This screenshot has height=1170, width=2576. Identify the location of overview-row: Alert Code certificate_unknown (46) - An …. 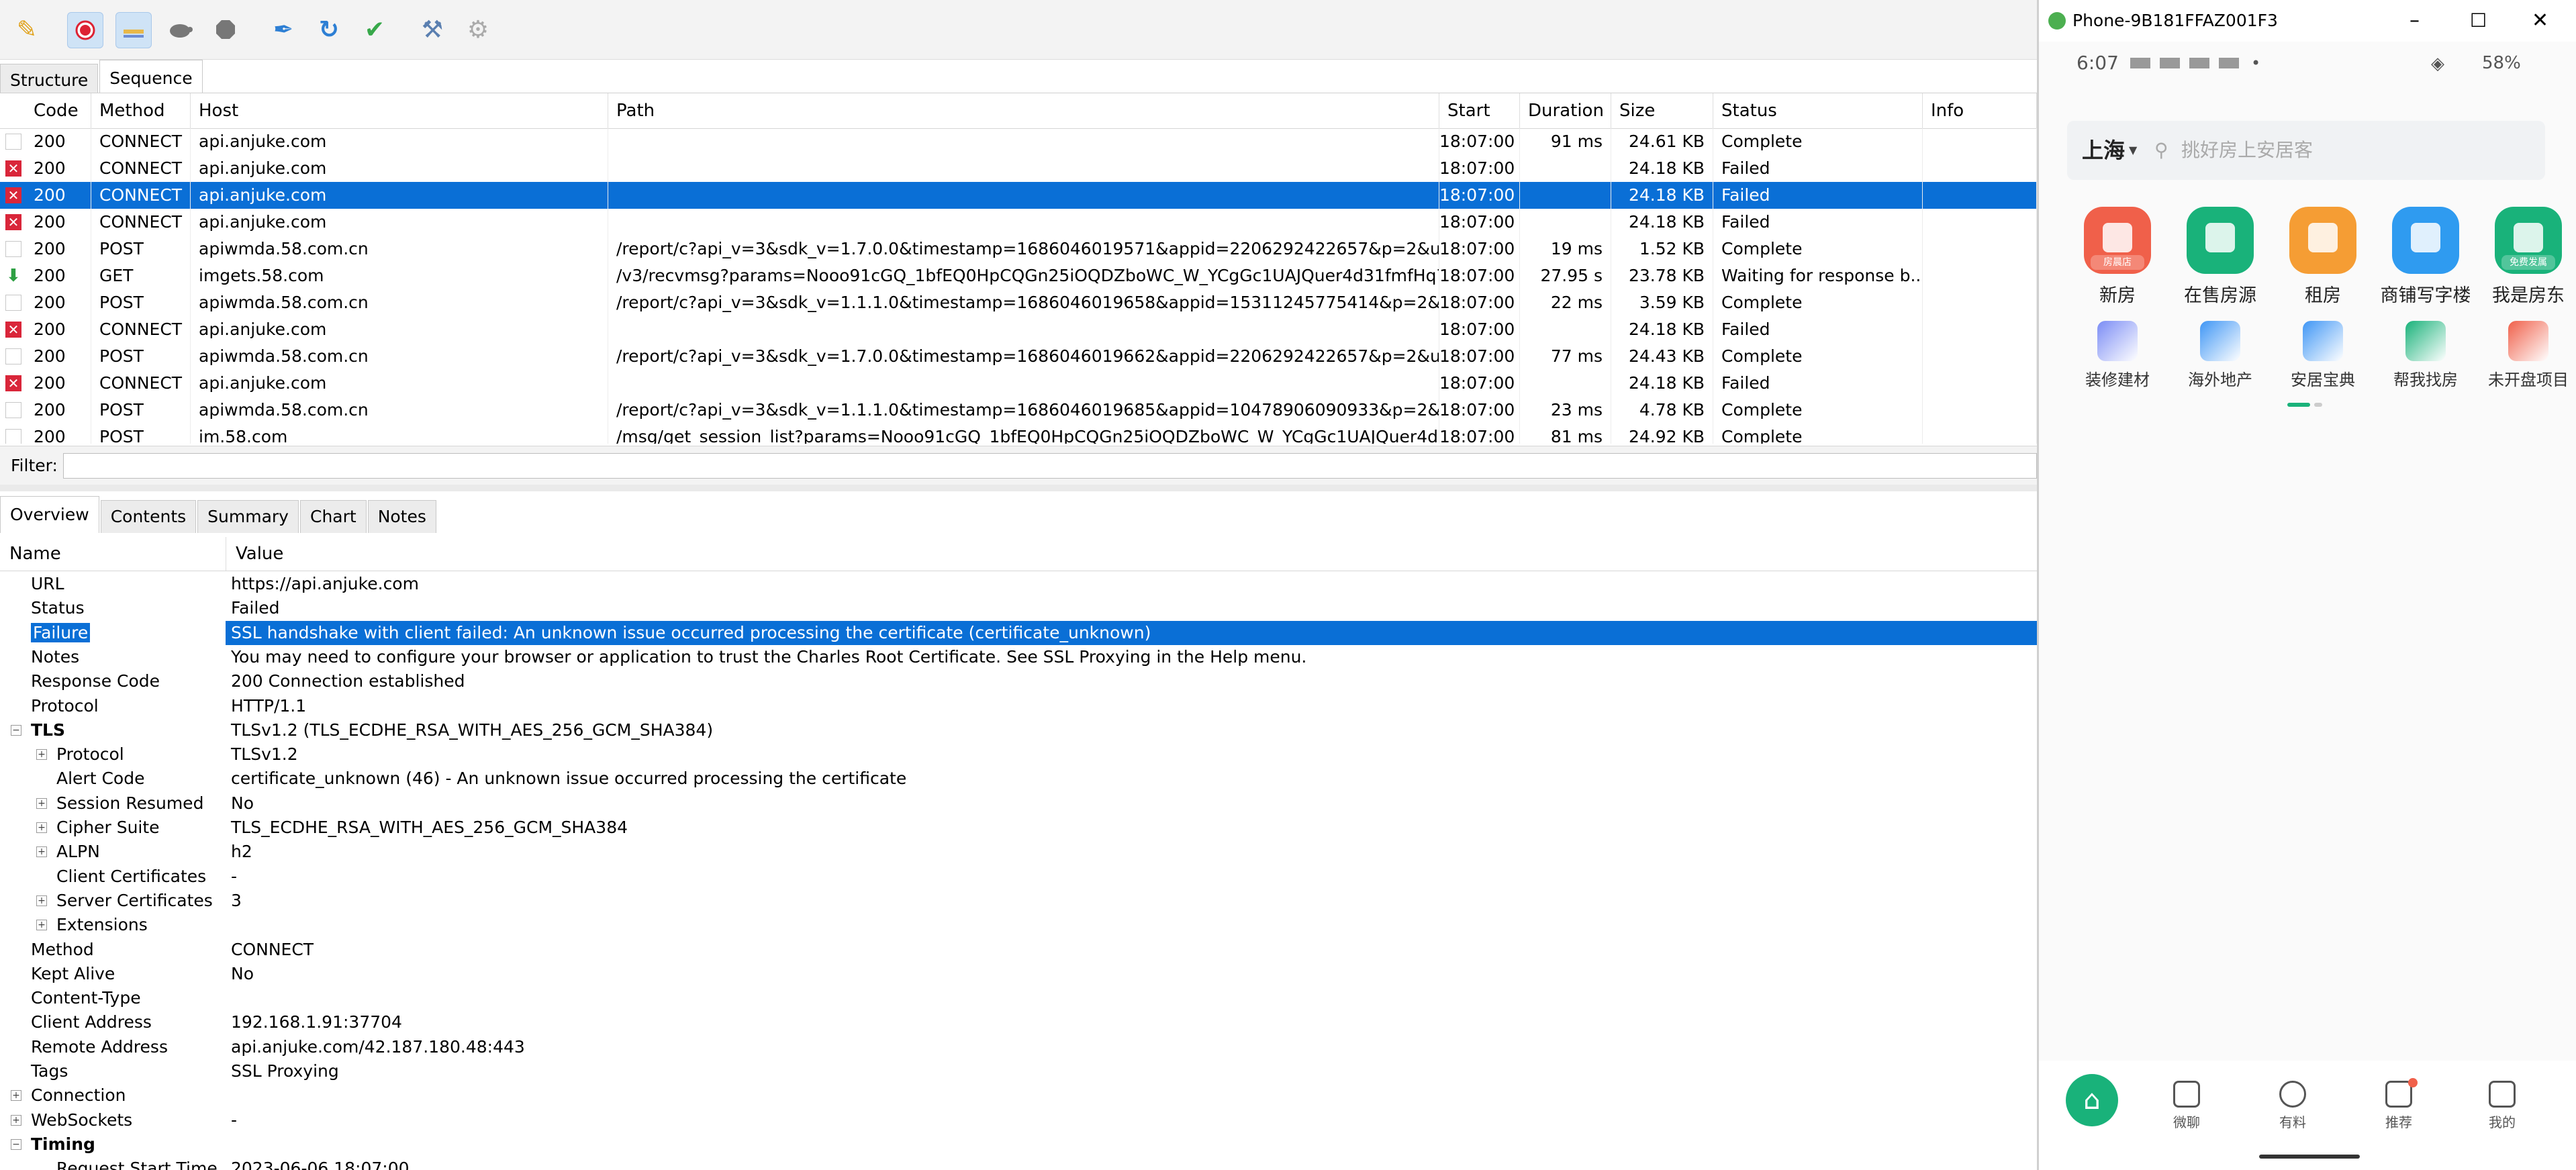
(1019, 779).